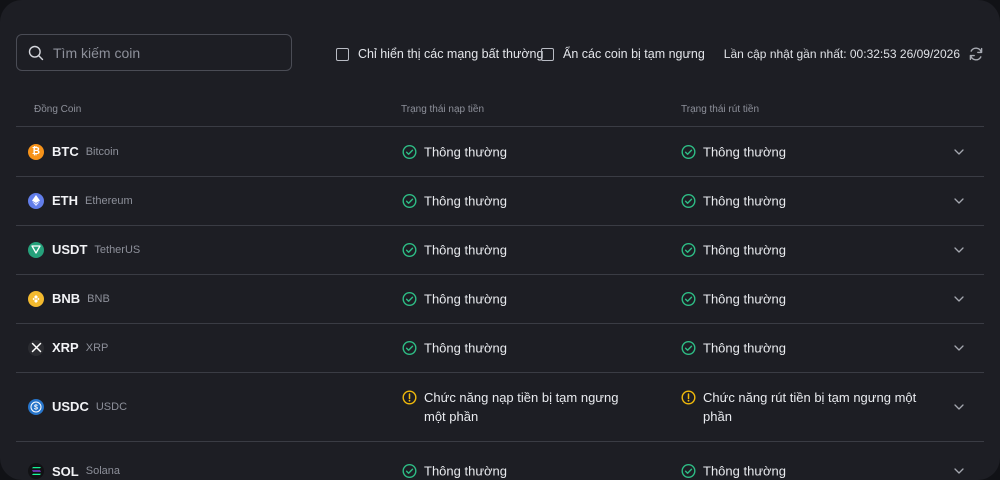 The height and width of the screenshot is (480, 1000). I want to click on coin-symbol: USDC, so click(70, 406).